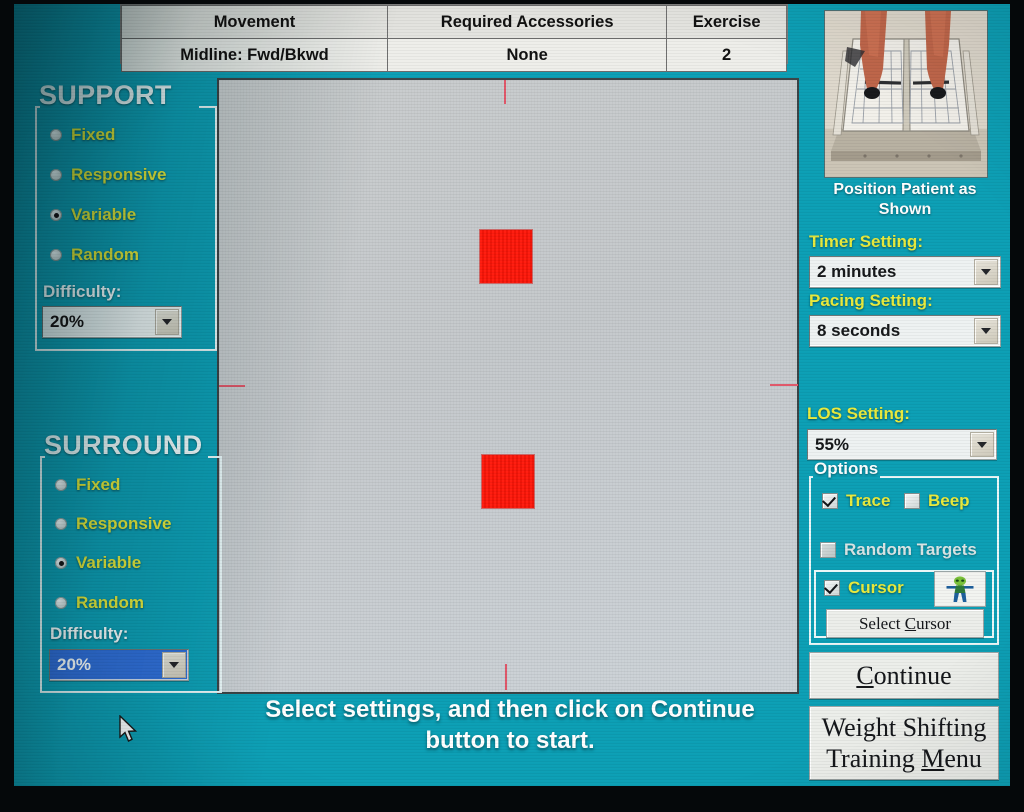 The image size is (1024, 812). Describe the element at coordinates (109, 562) in the screenshot. I see `surround-radio-variable-label: Variable` at that location.